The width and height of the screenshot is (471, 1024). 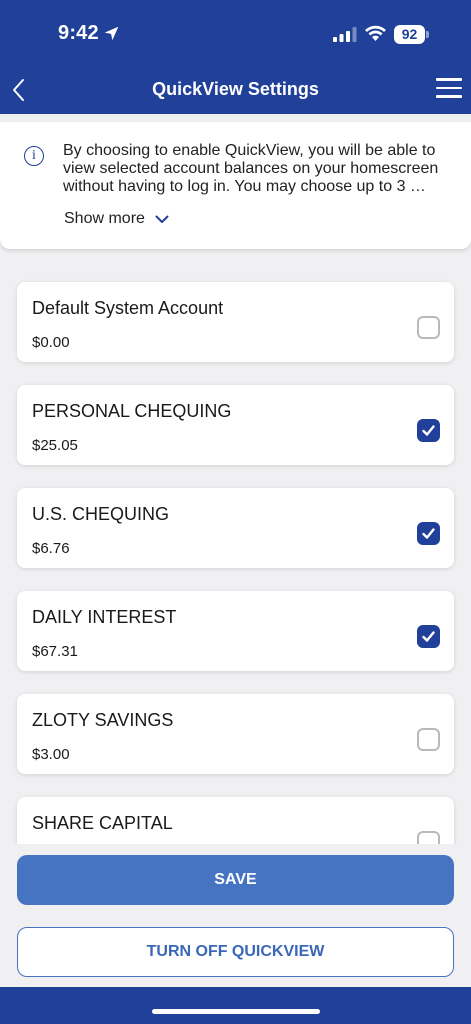 I want to click on account-name: ZLOTY SAVINGS, so click(x=103, y=720).